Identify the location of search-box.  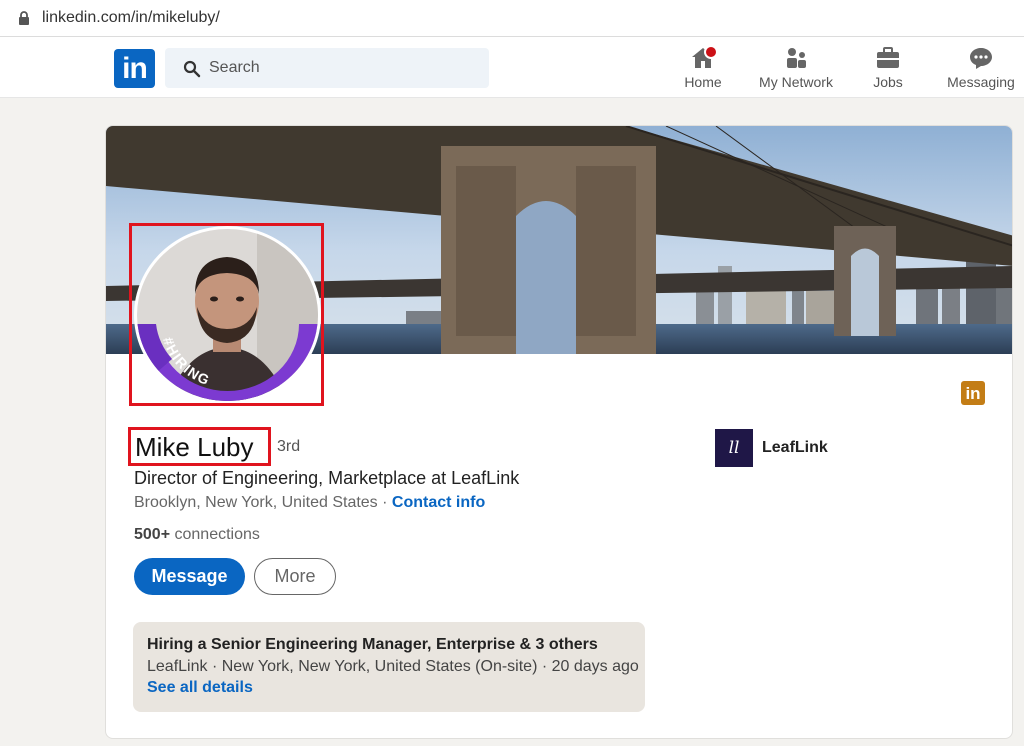
(327, 68).